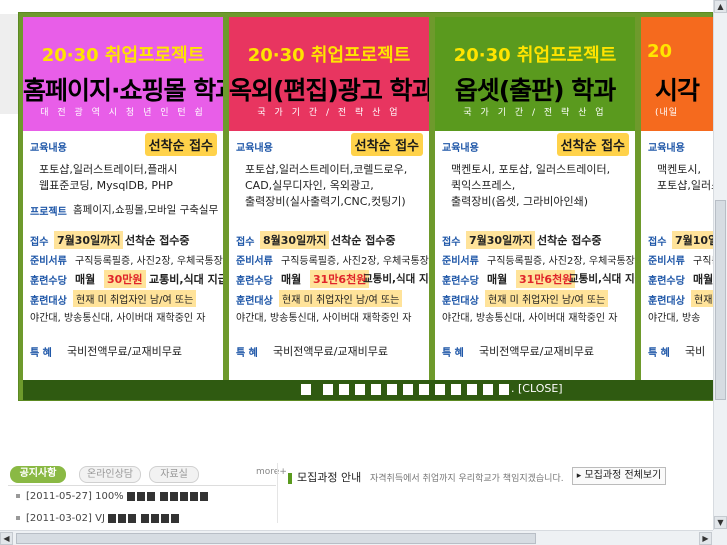 The width and height of the screenshot is (727, 545). Describe the element at coordinates (535, 90) in the screenshot. I see `panel-course-title: 옵셋(출판) 학과` at that location.